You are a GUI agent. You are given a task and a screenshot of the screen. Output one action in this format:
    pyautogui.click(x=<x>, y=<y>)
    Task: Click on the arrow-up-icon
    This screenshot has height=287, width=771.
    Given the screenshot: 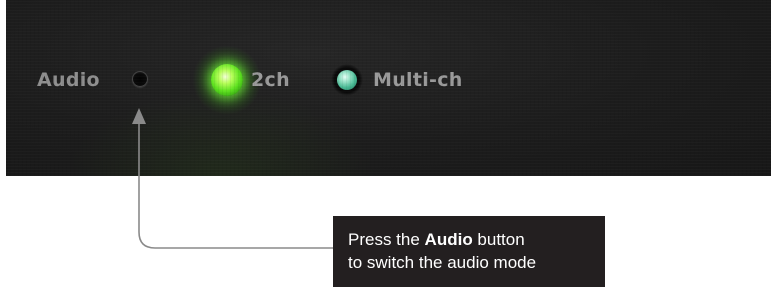 What is the action you would take?
    pyautogui.click(x=139, y=116)
    